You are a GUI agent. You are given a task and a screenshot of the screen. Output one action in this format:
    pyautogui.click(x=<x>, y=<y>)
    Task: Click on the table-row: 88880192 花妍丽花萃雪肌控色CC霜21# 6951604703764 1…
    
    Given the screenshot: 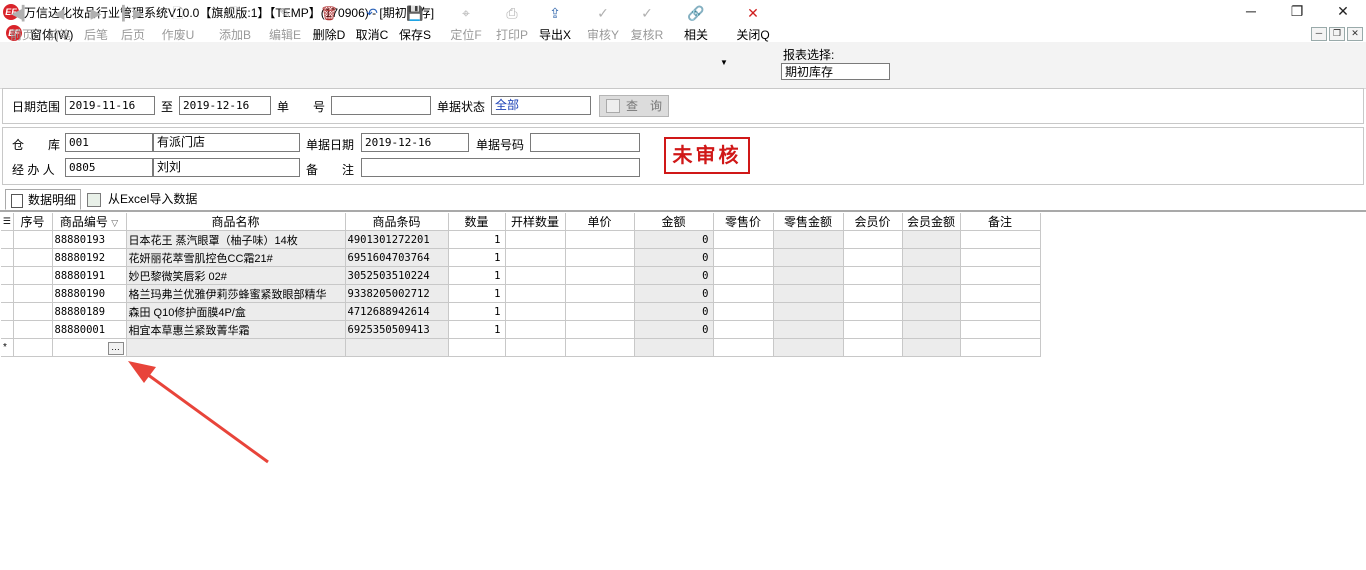 What is the action you would take?
    pyautogui.click(x=521, y=257)
    